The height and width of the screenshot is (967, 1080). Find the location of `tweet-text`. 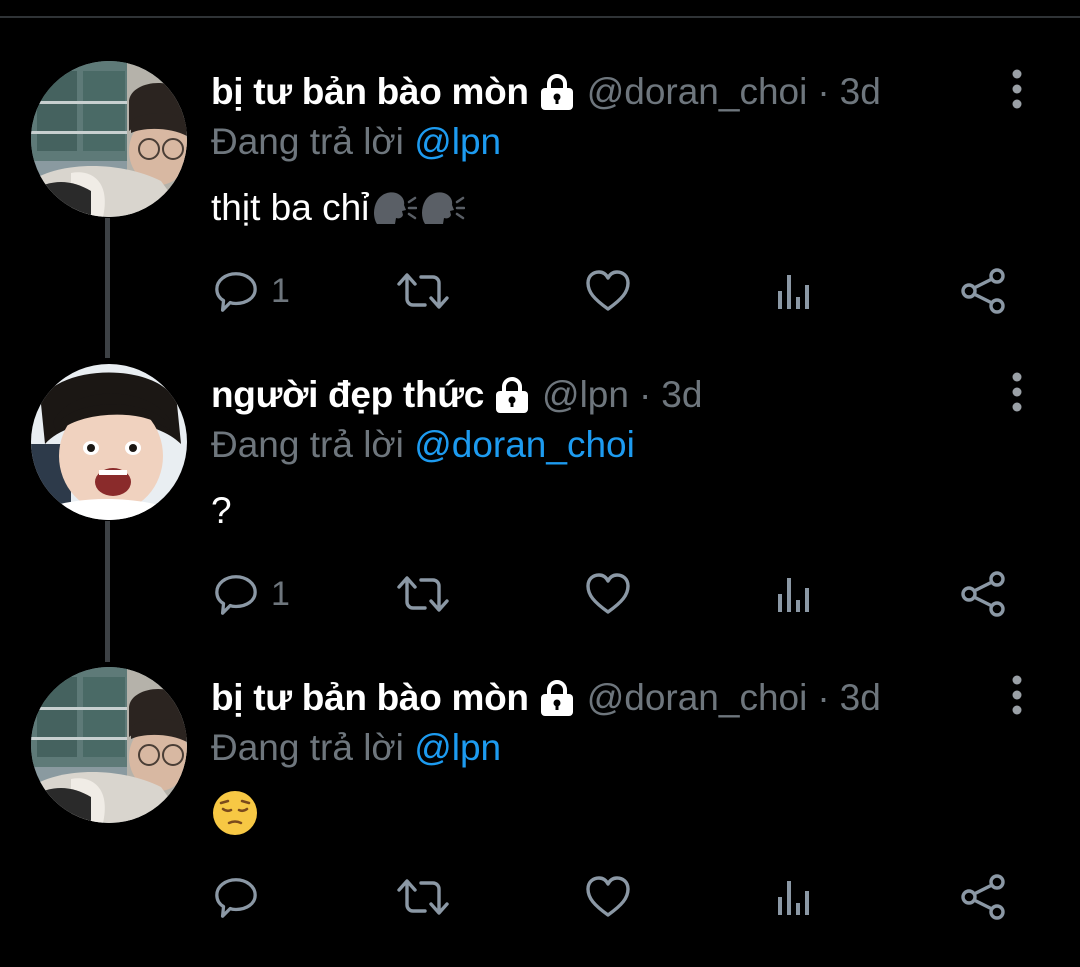

tweet-text is located at coordinates (235, 813).